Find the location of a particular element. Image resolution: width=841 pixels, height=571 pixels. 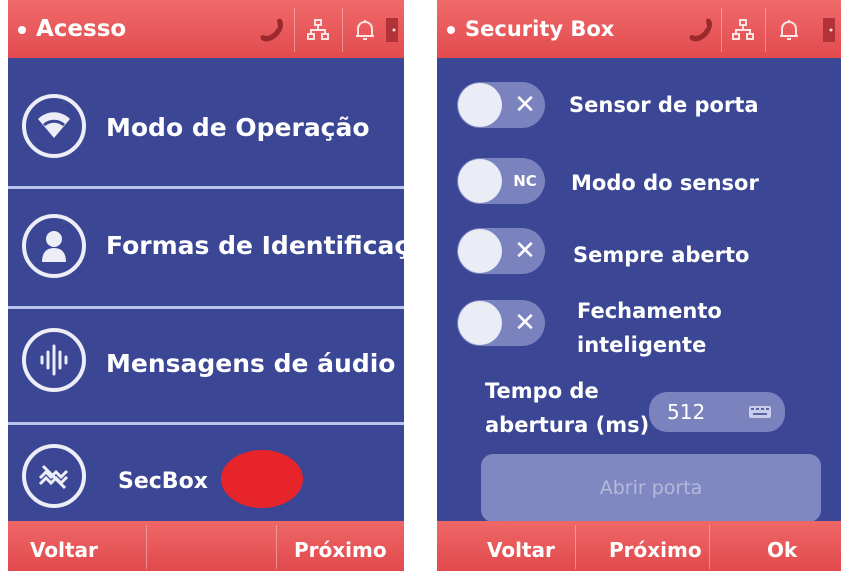

setting-label-line1: Fechamento is located at coordinates (649, 311).